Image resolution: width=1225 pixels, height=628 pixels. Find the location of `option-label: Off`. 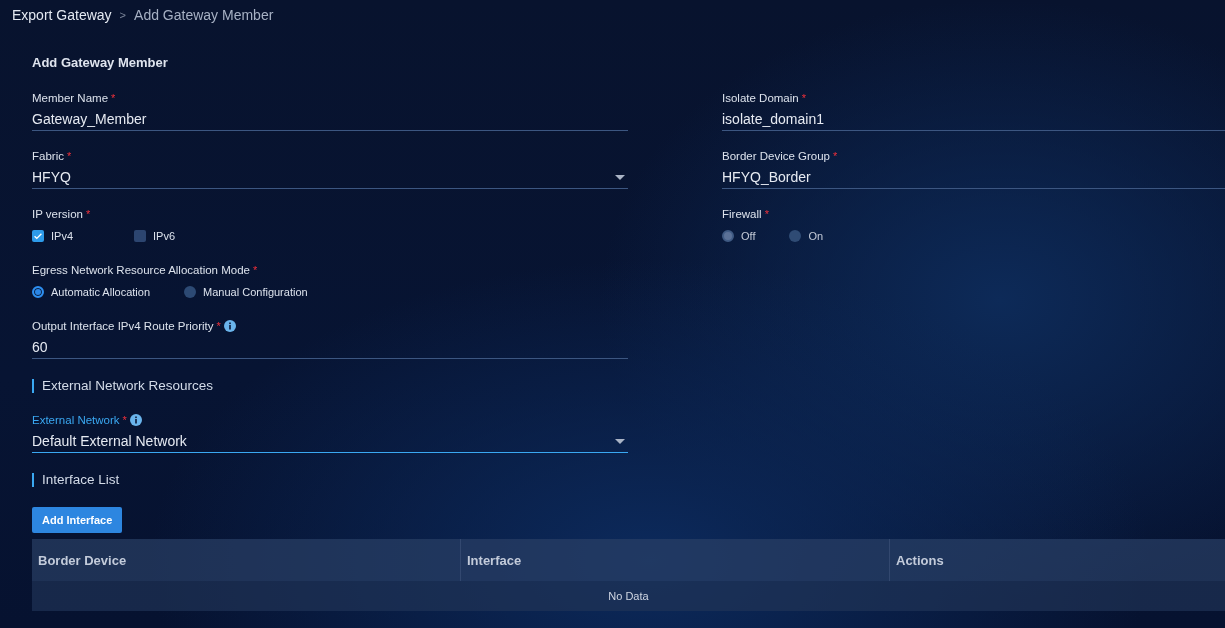

option-label: Off is located at coordinates (748, 236).